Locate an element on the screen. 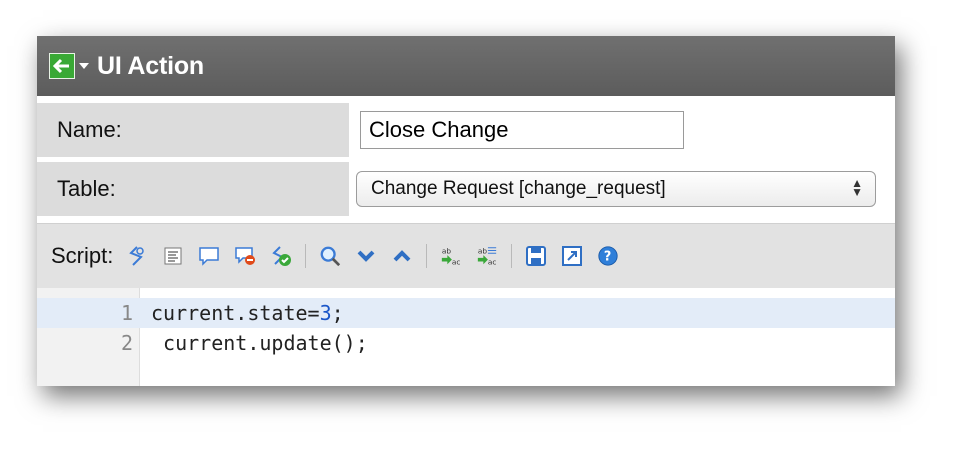 The height and width of the screenshot is (451, 960). title-bar: UI Action is located at coordinates (466, 66).